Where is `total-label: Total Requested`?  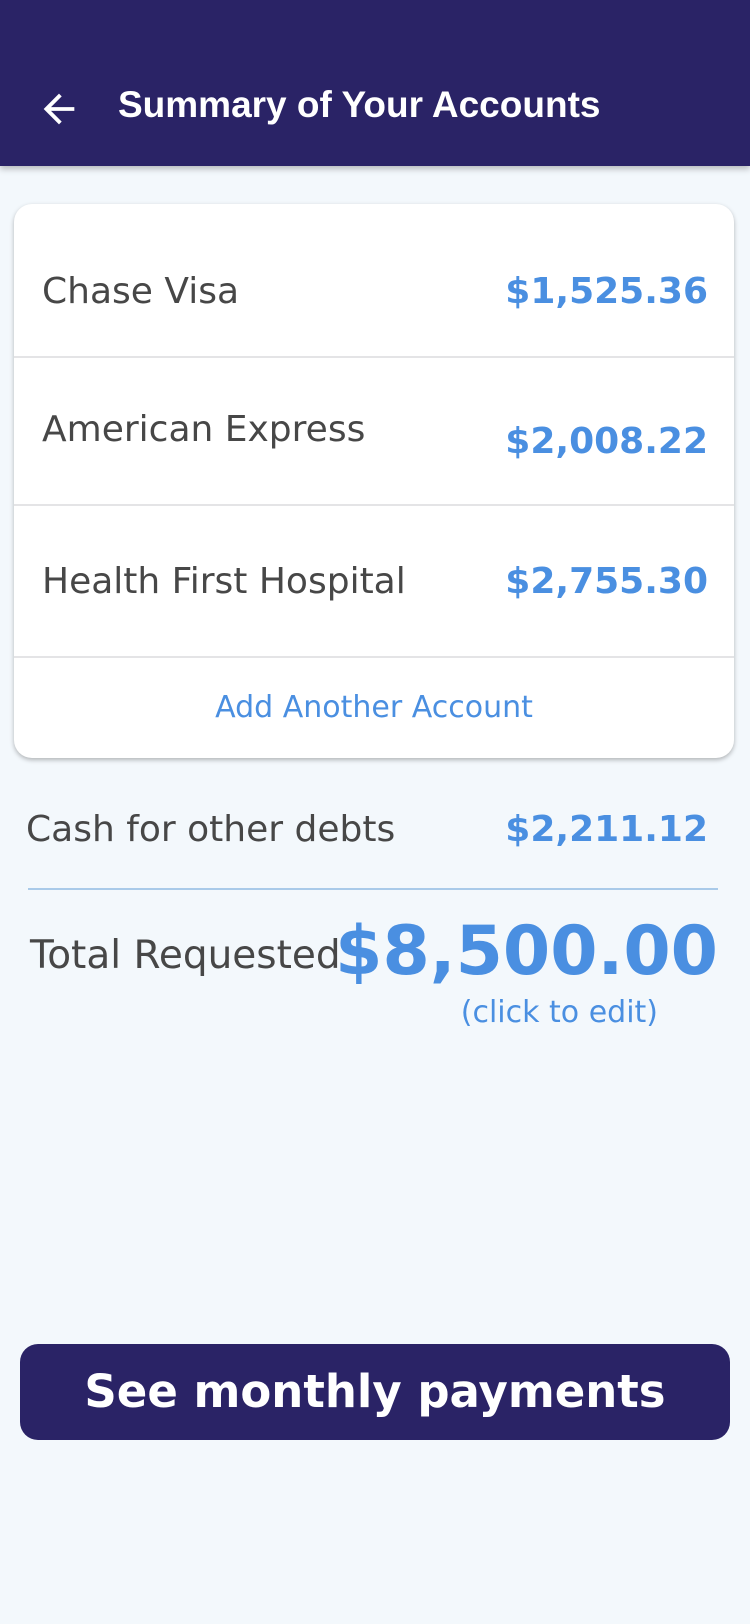 total-label: Total Requested is located at coordinates (185, 955).